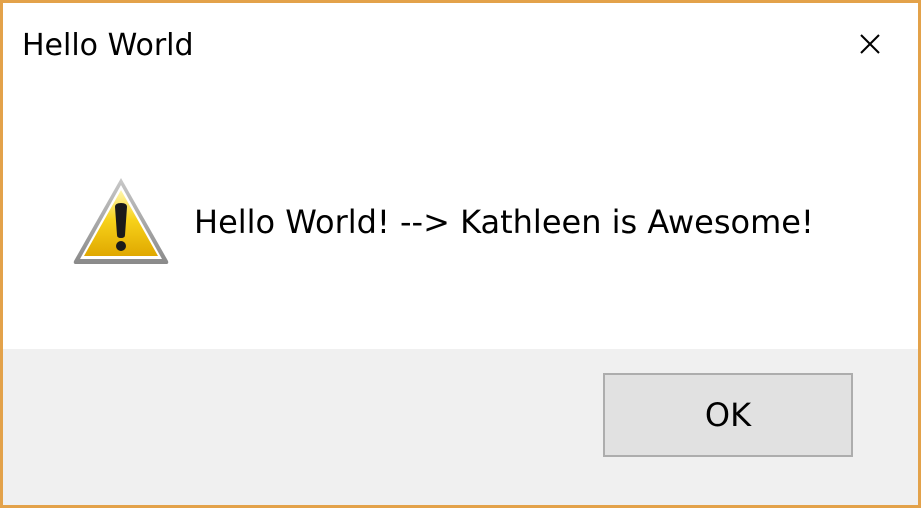 The height and width of the screenshot is (508, 921). What do you see at coordinates (504, 222) in the screenshot?
I see `message-text: Hello World! --> Kathleen is Awesome!` at bounding box center [504, 222].